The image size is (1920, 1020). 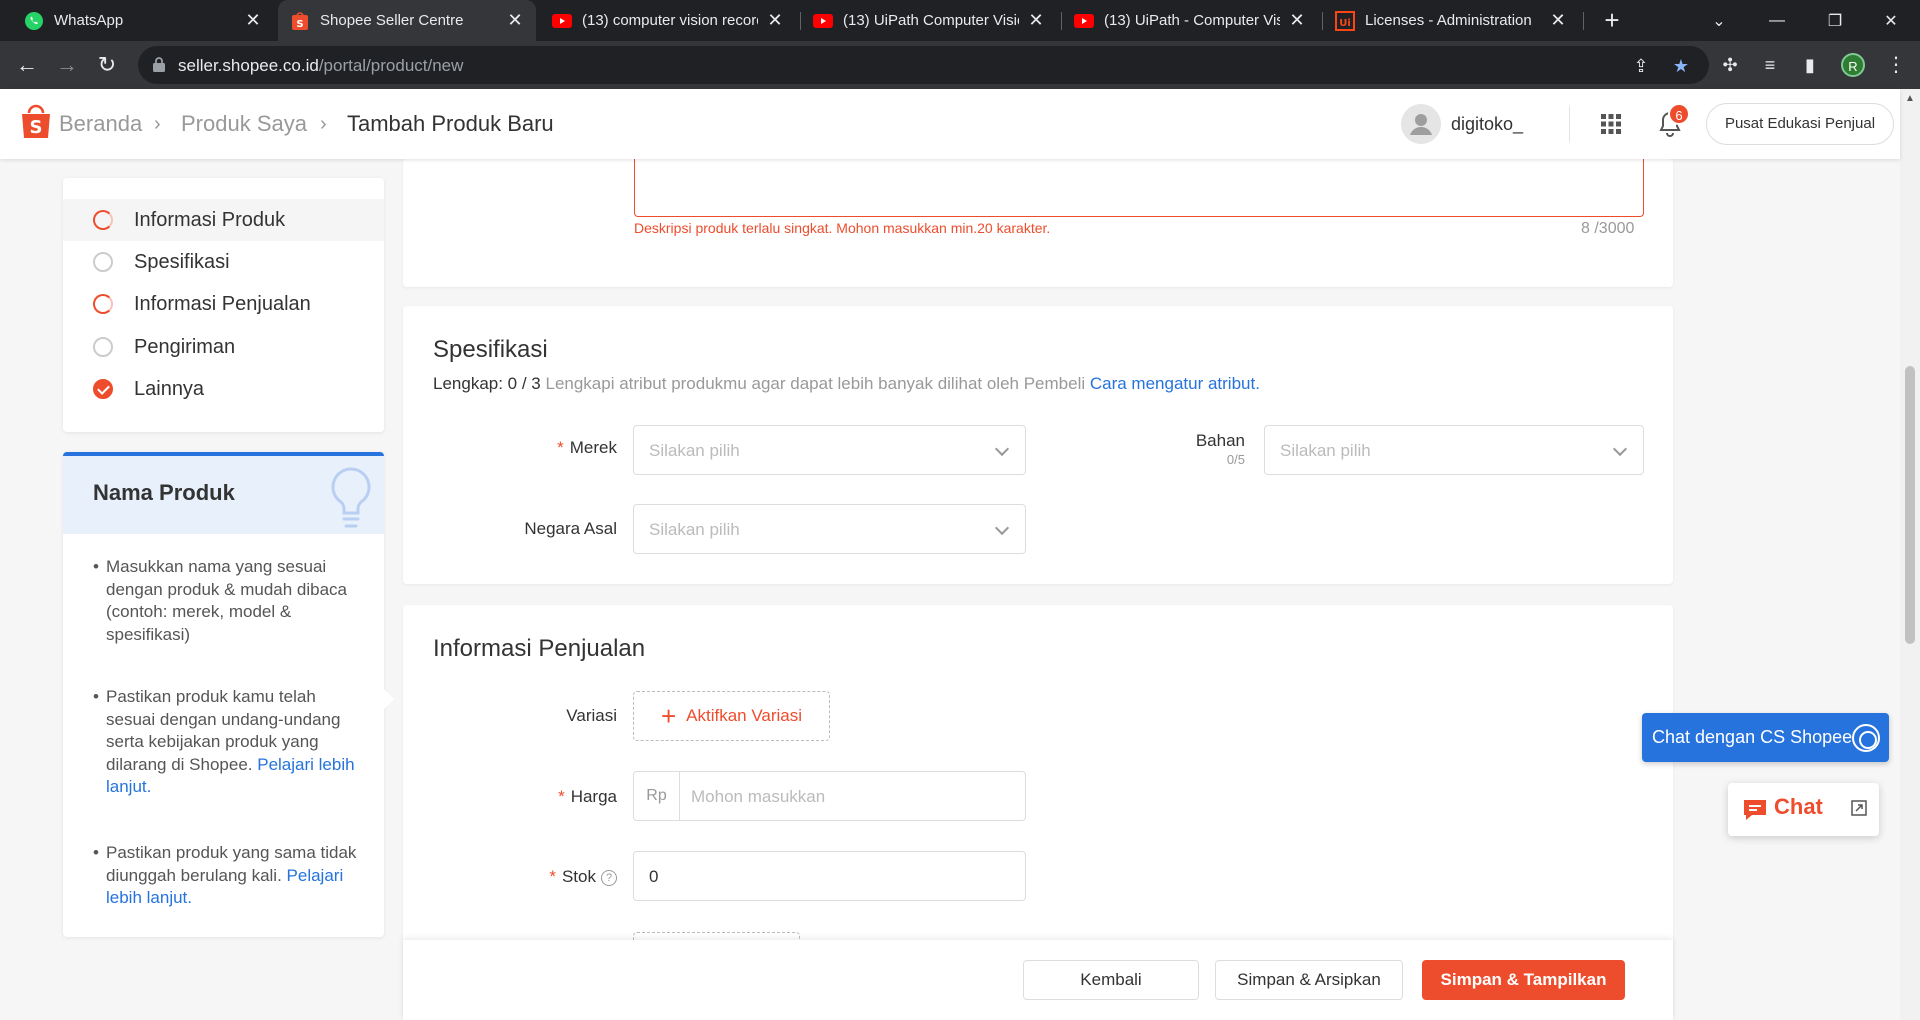 I want to click on svg-text: Ui, so click(x=1345, y=23).